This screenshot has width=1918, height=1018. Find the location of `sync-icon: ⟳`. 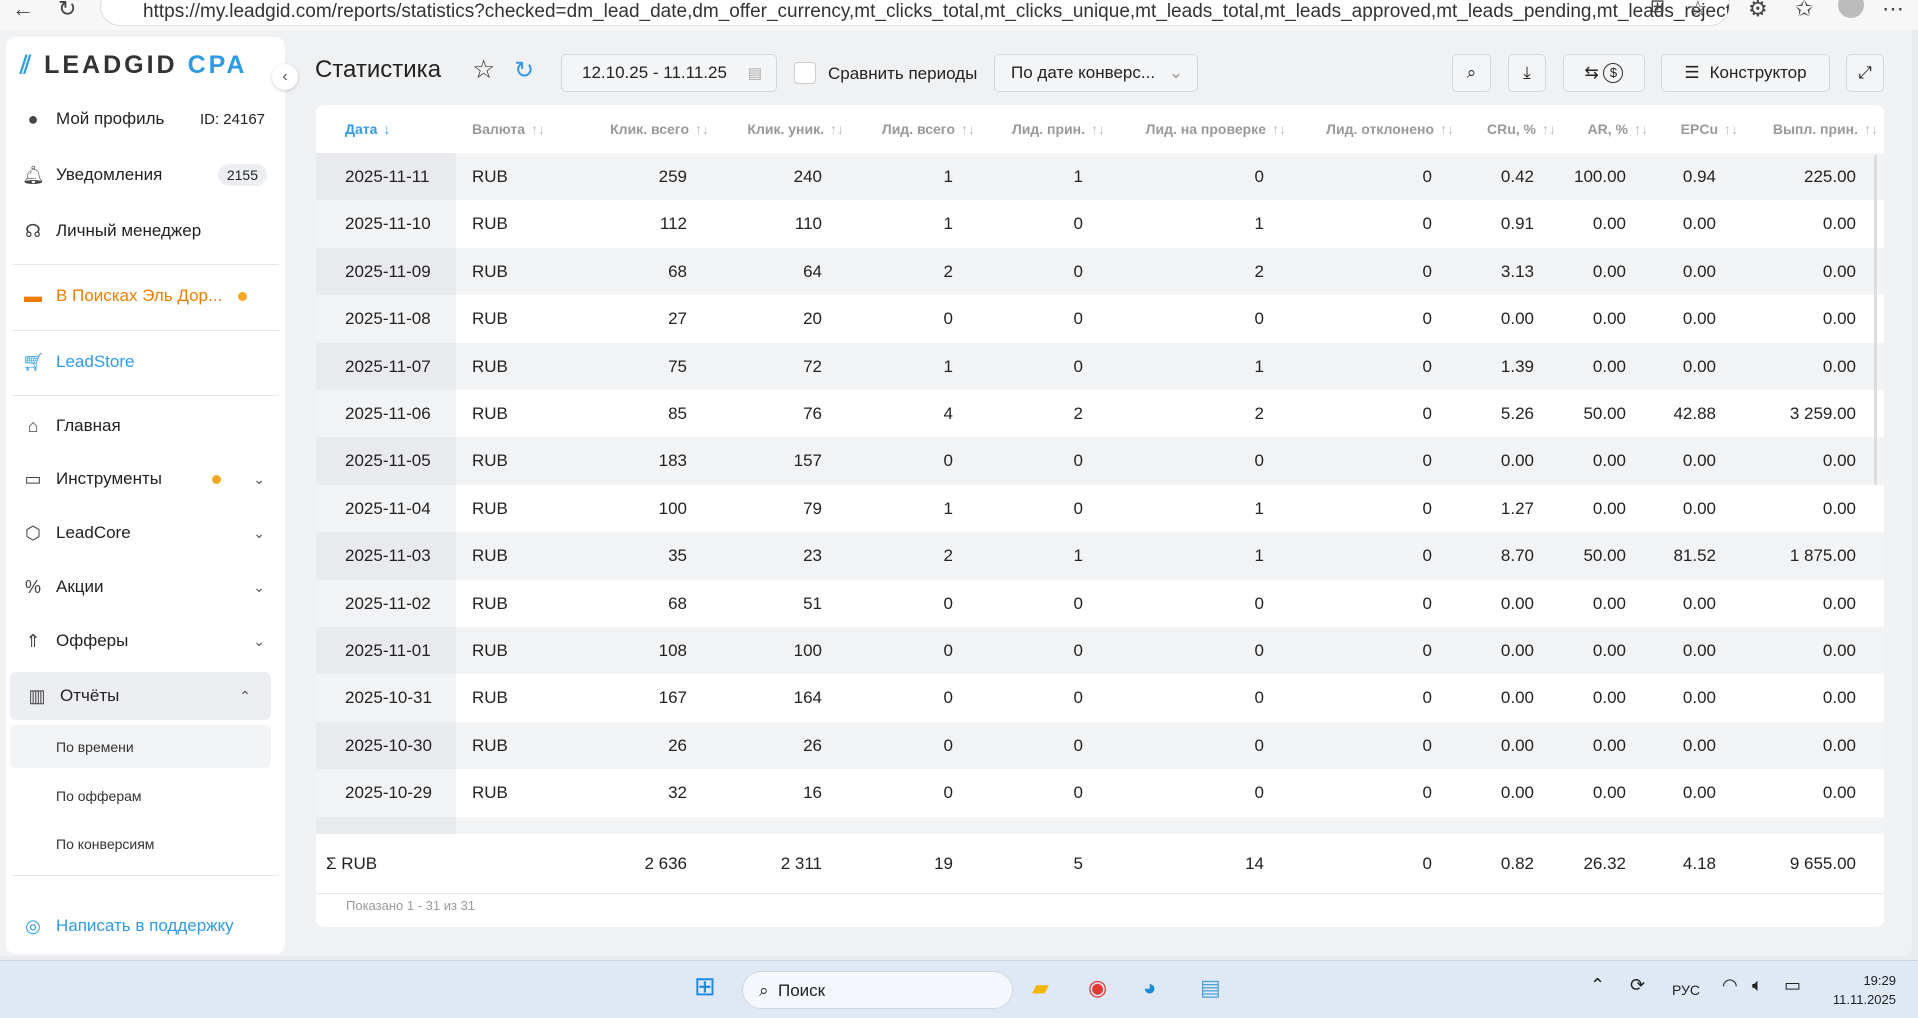

sync-icon: ⟳ is located at coordinates (1637, 985).